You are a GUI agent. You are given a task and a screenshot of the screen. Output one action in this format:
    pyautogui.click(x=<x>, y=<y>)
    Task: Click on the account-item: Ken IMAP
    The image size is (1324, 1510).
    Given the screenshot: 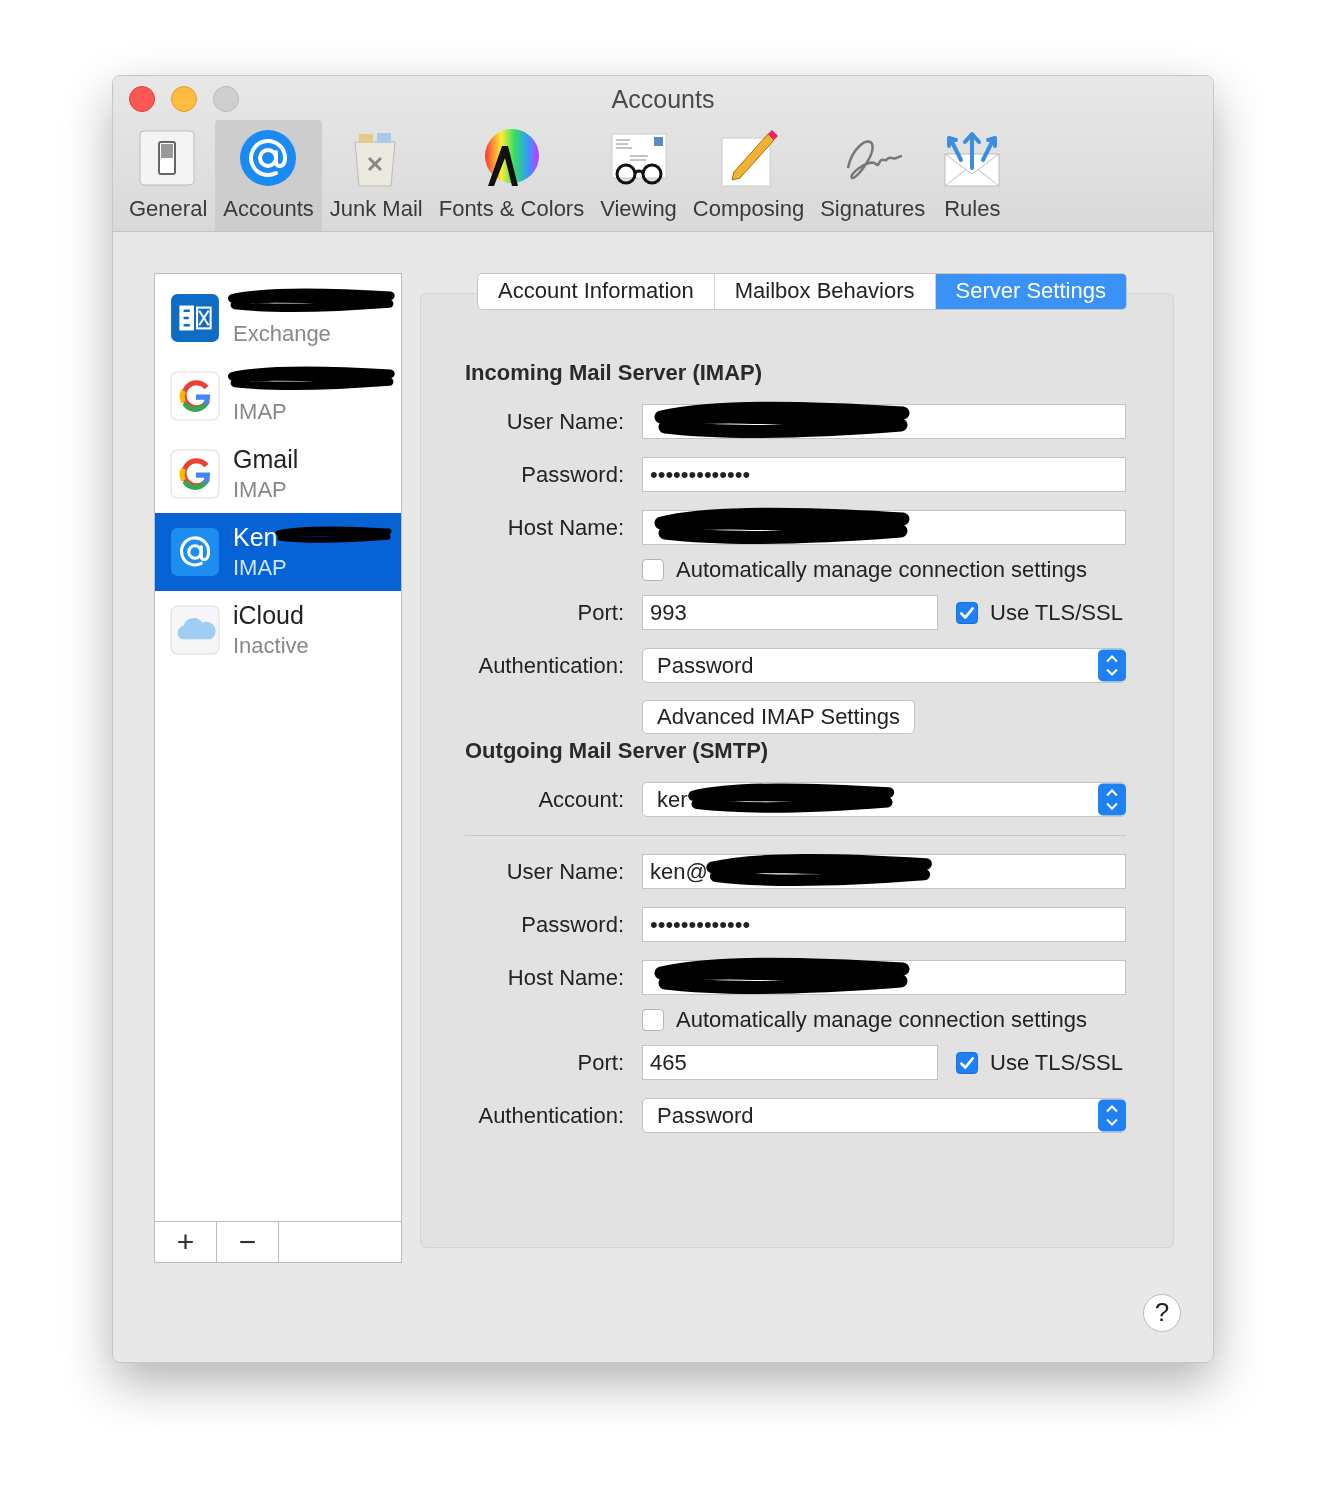 What is the action you would take?
    pyautogui.click(x=278, y=552)
    